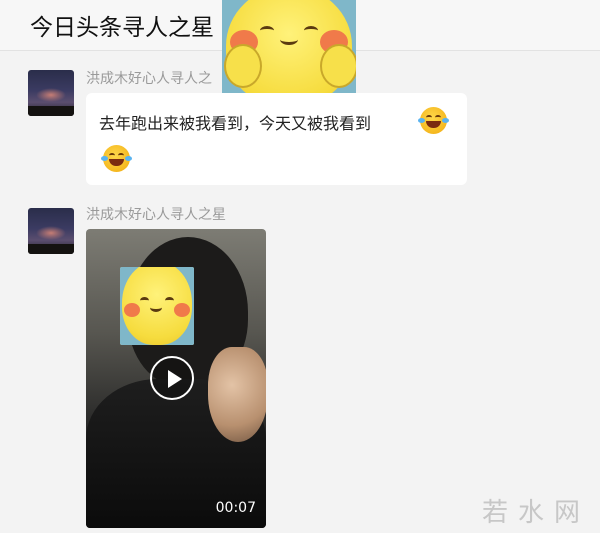  I want to click on pikachu-sticker-face, so click(157, 306).